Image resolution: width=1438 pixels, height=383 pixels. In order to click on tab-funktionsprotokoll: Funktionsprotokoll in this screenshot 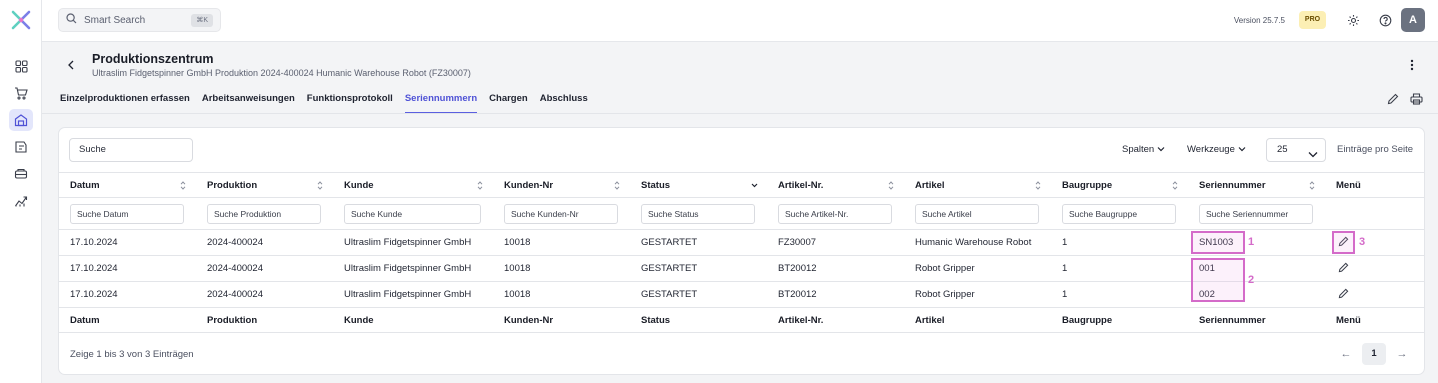, I will do `click(350, 102)`.